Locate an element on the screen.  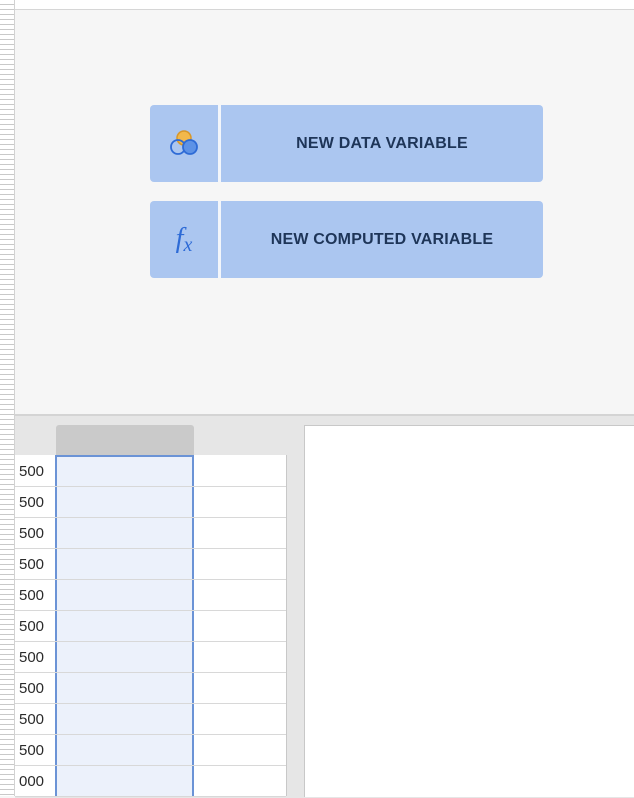
table-row: 000 is located at coordinates (150, 781).